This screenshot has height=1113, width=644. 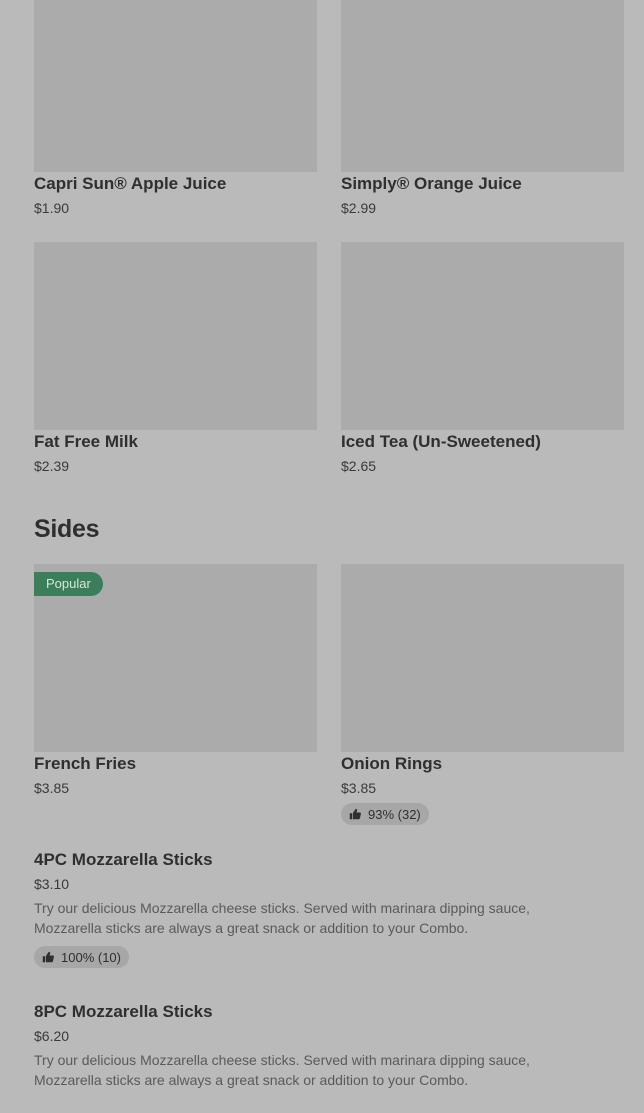 What do you see at coordinates (394, 814) in the screenshot?
I see `rating-text: 93% (32)` at bounding box center [394, 814].